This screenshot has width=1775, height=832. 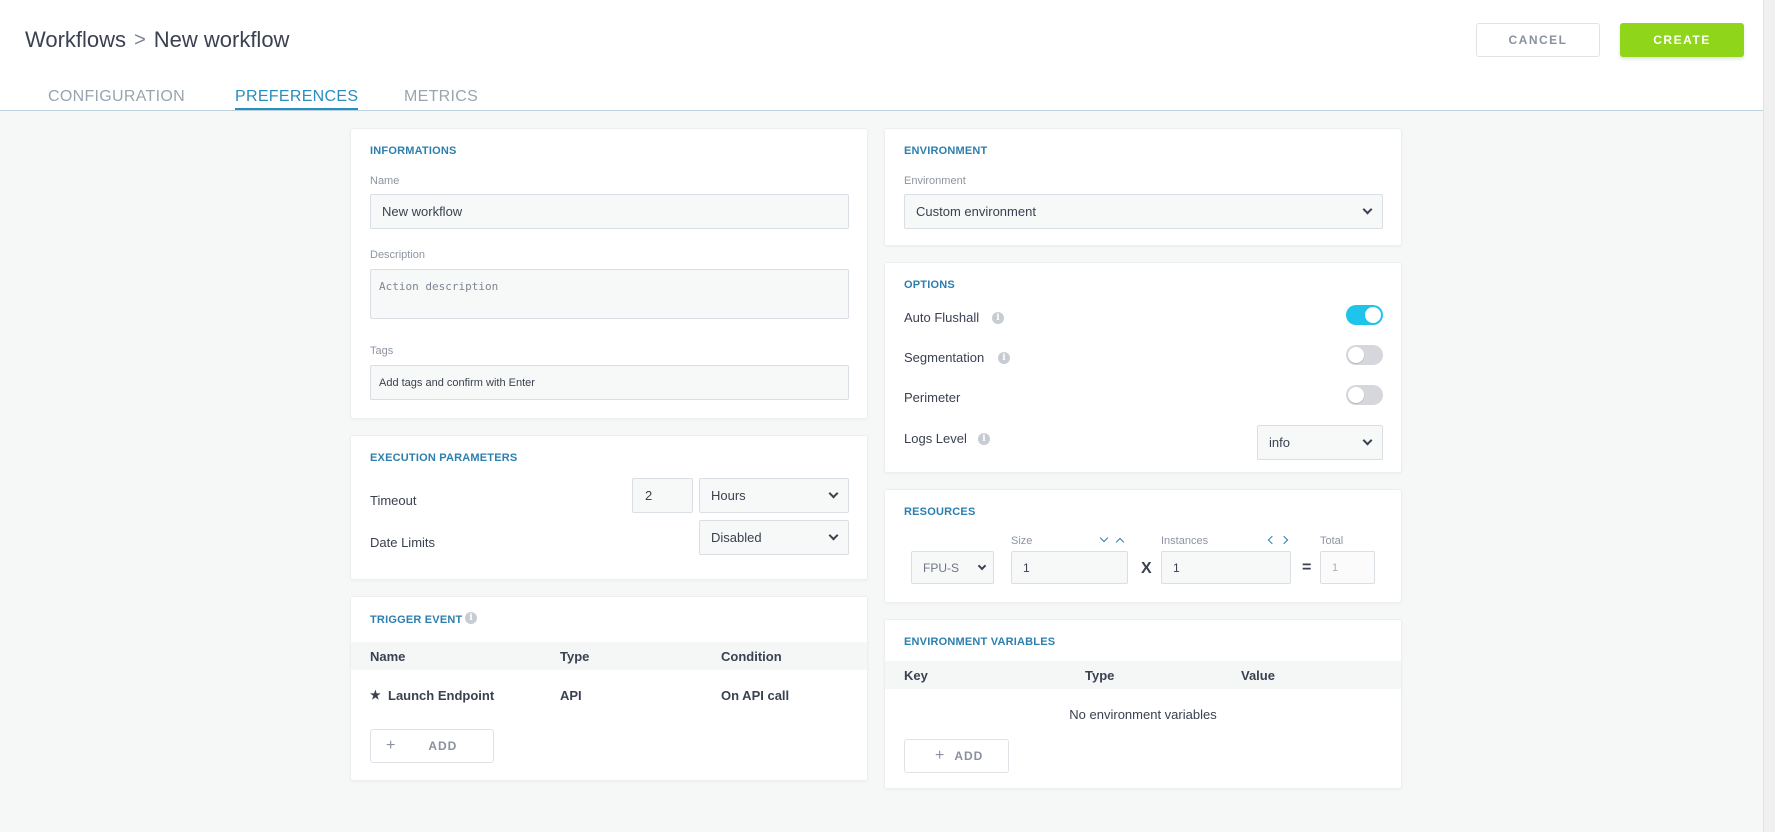 What do you see at coordinates (439, 286) in the screenshot?
I see `description-placeholder: Action description` at bounding box center [439, 286].